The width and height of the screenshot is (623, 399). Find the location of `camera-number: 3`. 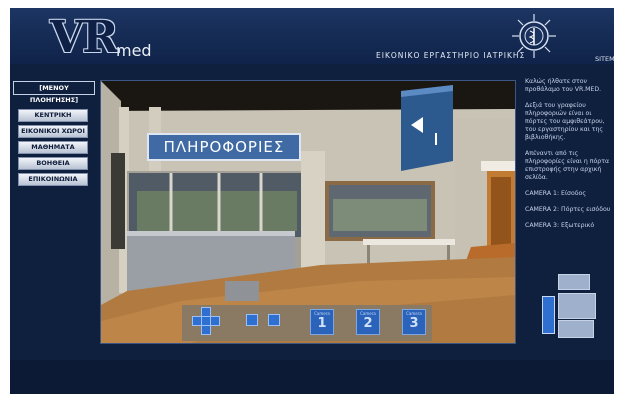

camera-number: 3 is located at coordinates (414, 323).